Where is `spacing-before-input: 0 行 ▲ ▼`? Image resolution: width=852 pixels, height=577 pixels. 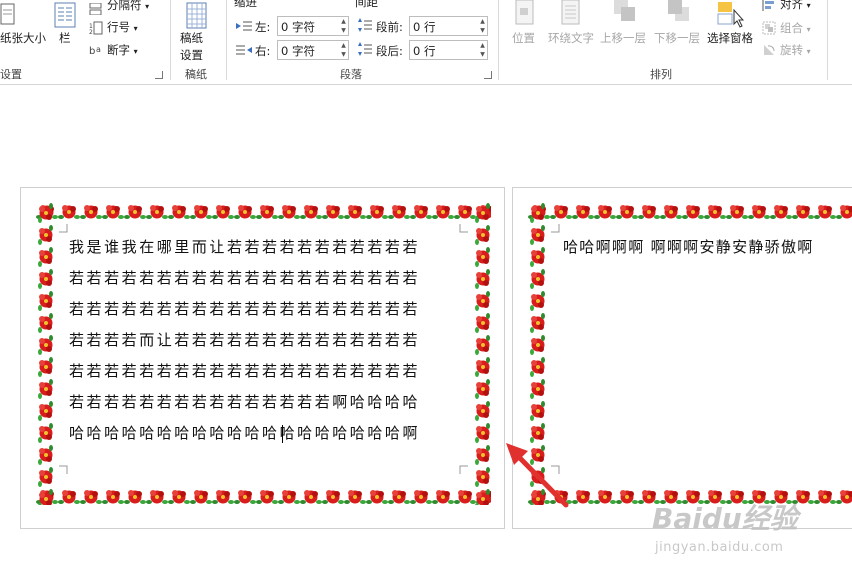
spacing-before-input: 0 行 ▲ ▼ is located at coordinates (448, 26).